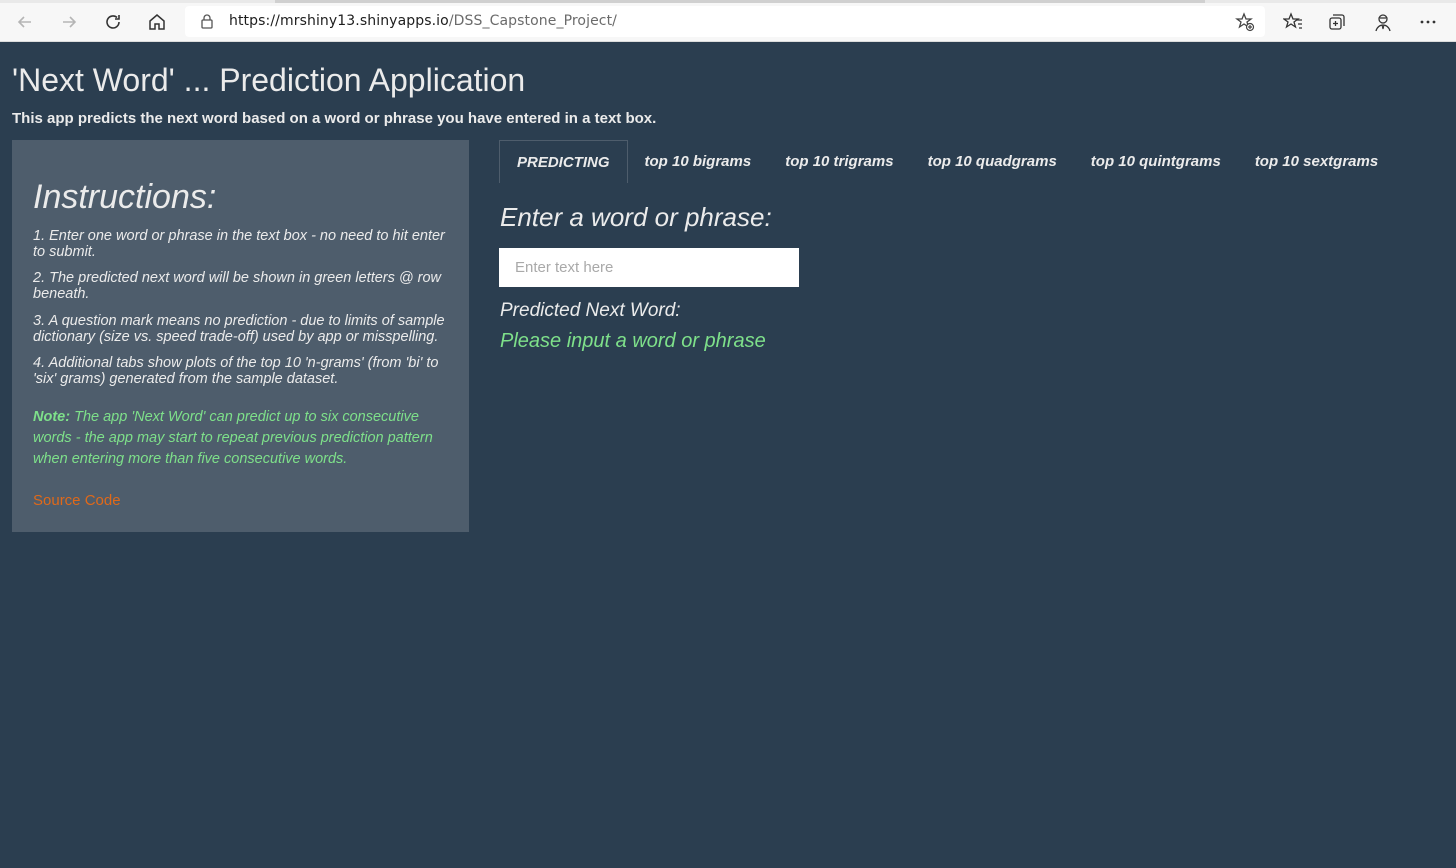 This screenshot has width=1456, height=868. I want to click on tab-sextgrams: top 10 sextgrams, so click(1316, 161).